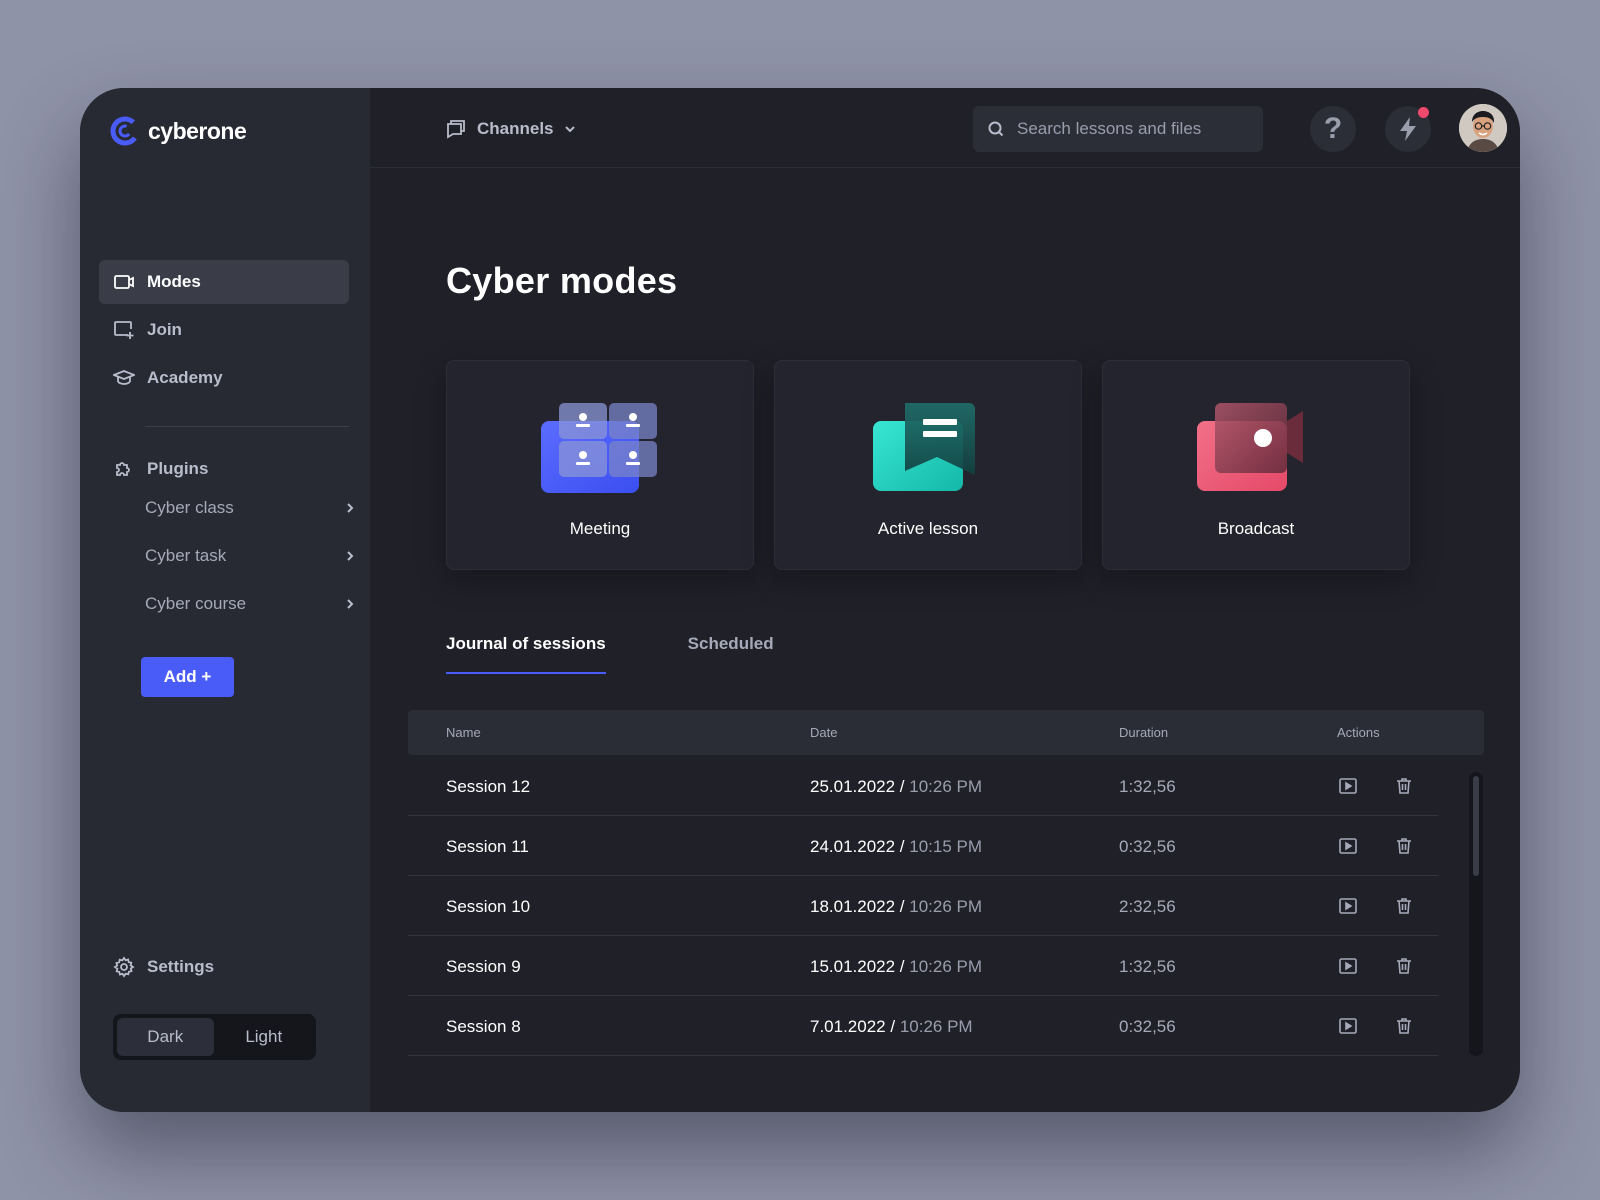 This screenshot has width=1600, height=1200. Describe the element at coordinates (185, 377) in the screenshot. I see `nav-label: Academy` at that location.